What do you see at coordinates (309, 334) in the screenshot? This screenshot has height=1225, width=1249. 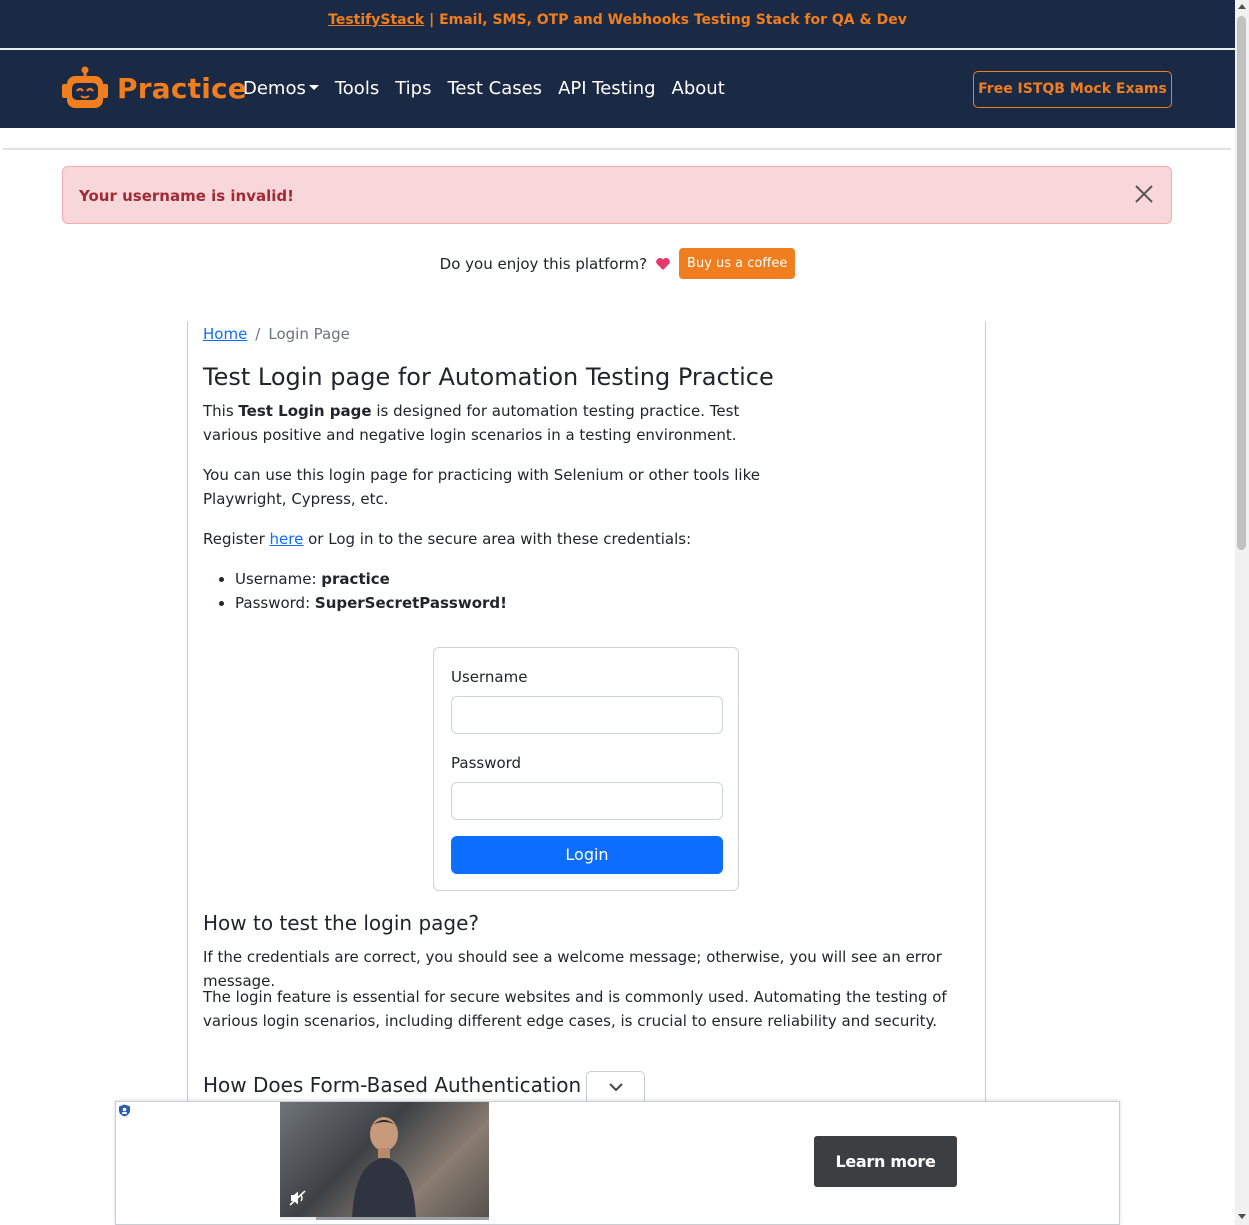 I see `breadcrumb-current: Login Page` at bounding box center [309, 334].